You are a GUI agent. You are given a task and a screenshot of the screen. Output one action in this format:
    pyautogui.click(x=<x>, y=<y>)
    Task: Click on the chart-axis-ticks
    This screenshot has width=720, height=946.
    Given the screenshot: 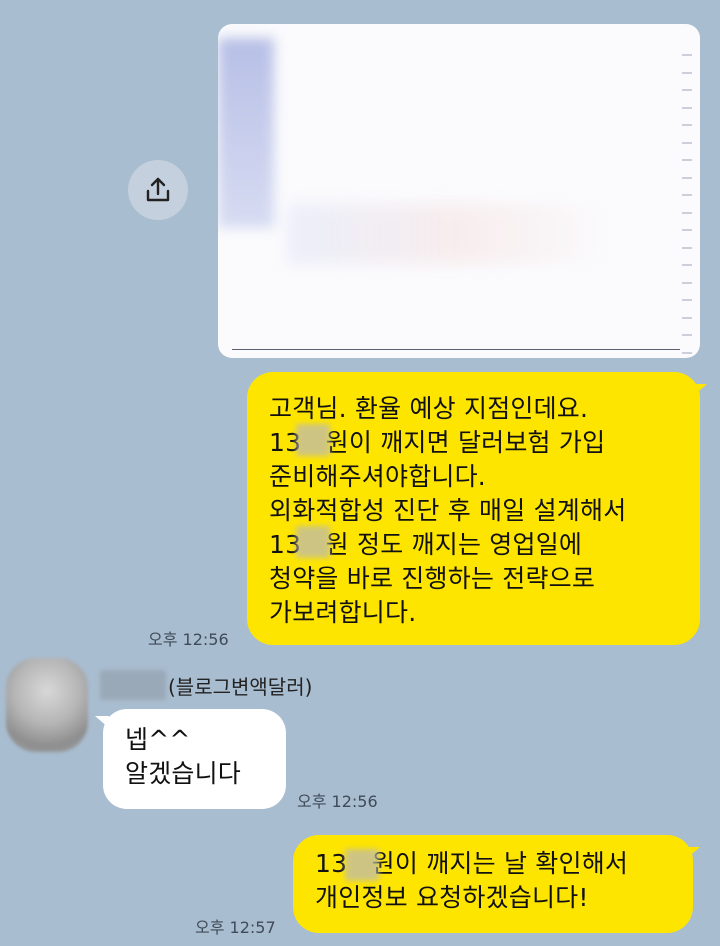 What is the action you would take?
    pyautogui.click(x=690, y=204)
    